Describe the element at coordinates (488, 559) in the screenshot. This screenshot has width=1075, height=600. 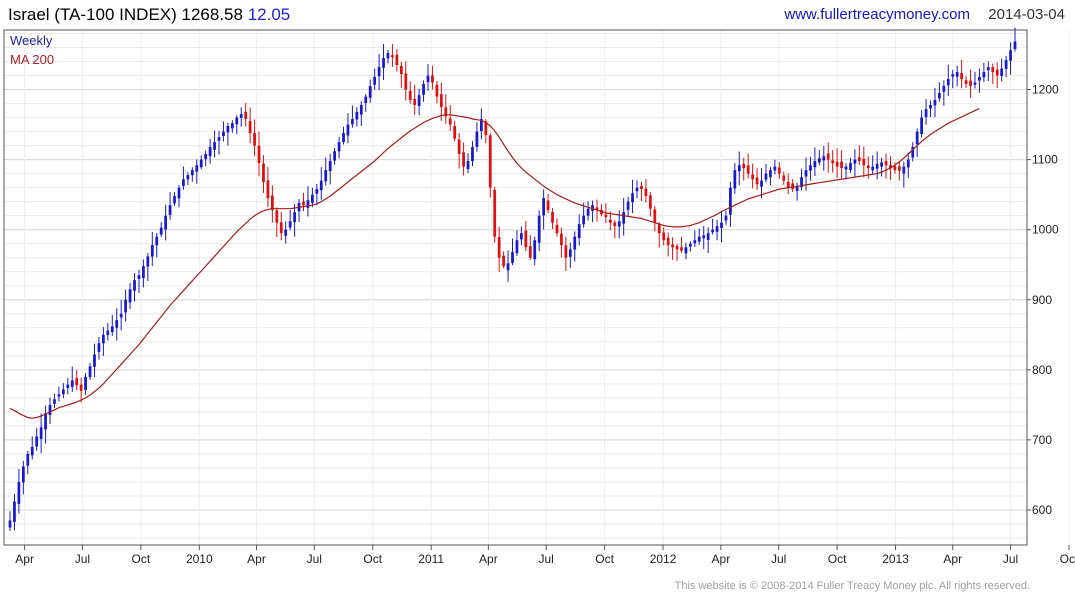
I see `x-tick-label: Apr` at that location.